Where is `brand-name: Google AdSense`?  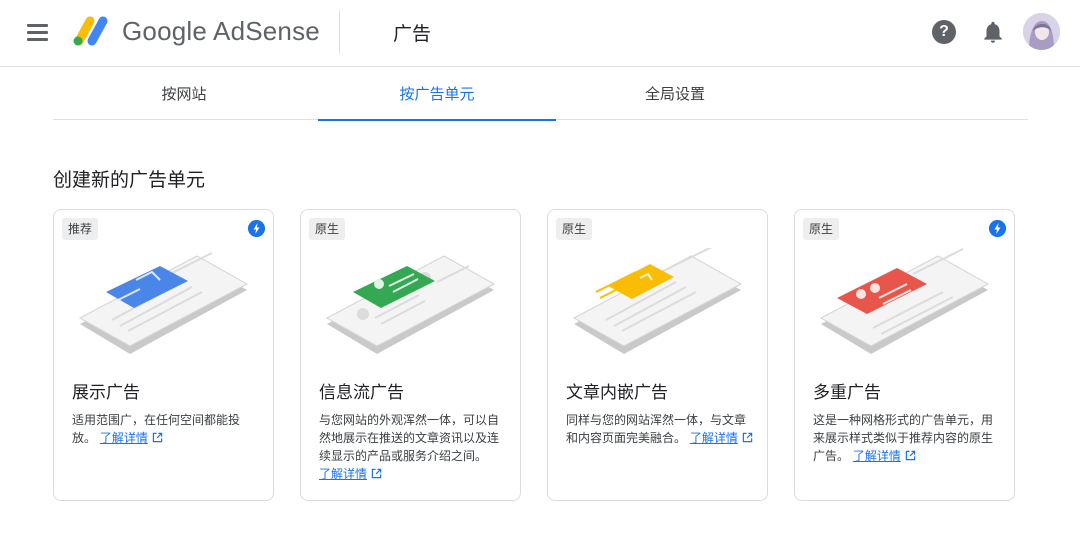 brand-name: Google AdSense is located at coordinates (221, 31).